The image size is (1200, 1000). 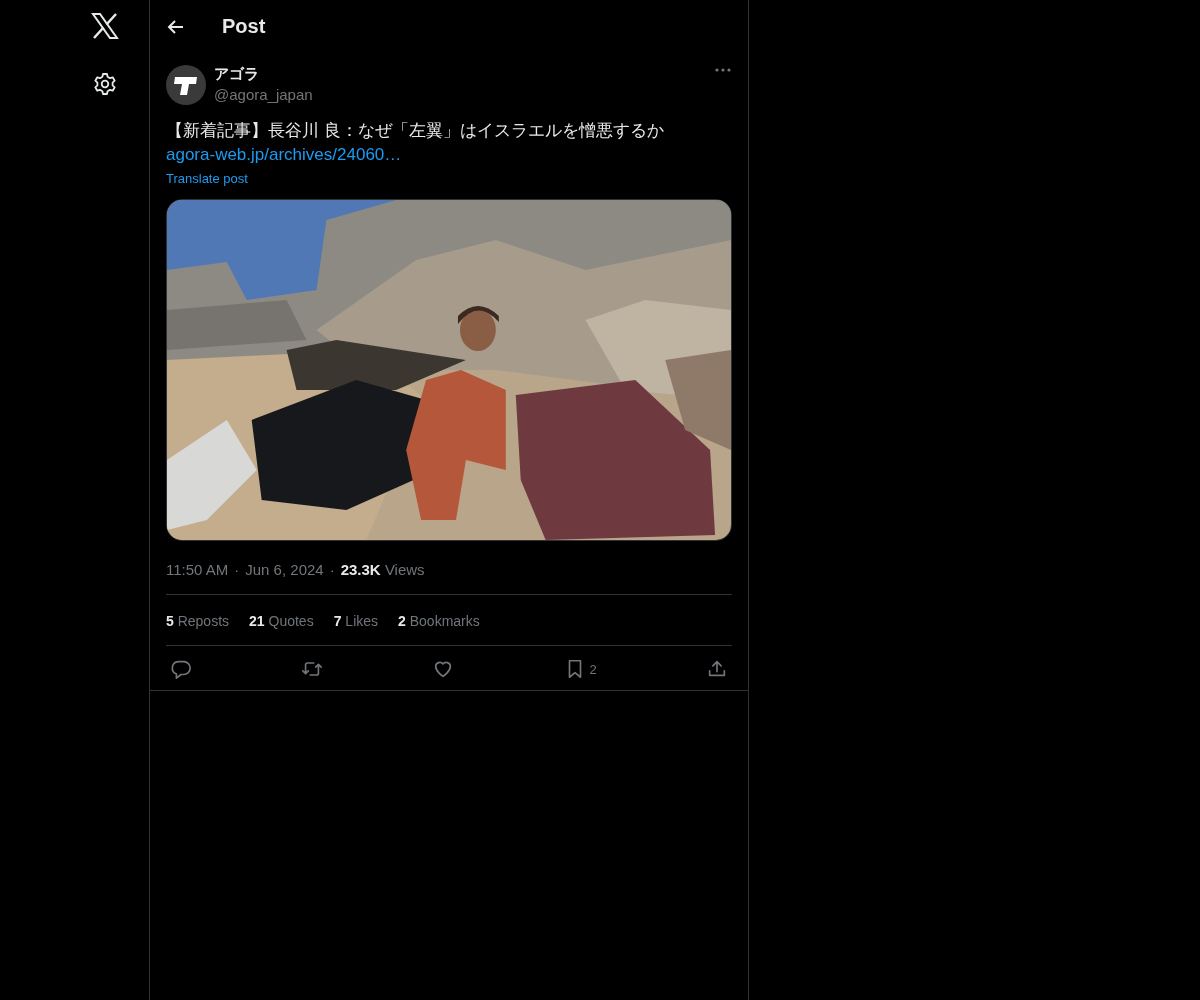 What do you see at coordinates (382, 569) in the screenshot?
I see `views-count: 23.3K Views` at bounding box center [382, 569].